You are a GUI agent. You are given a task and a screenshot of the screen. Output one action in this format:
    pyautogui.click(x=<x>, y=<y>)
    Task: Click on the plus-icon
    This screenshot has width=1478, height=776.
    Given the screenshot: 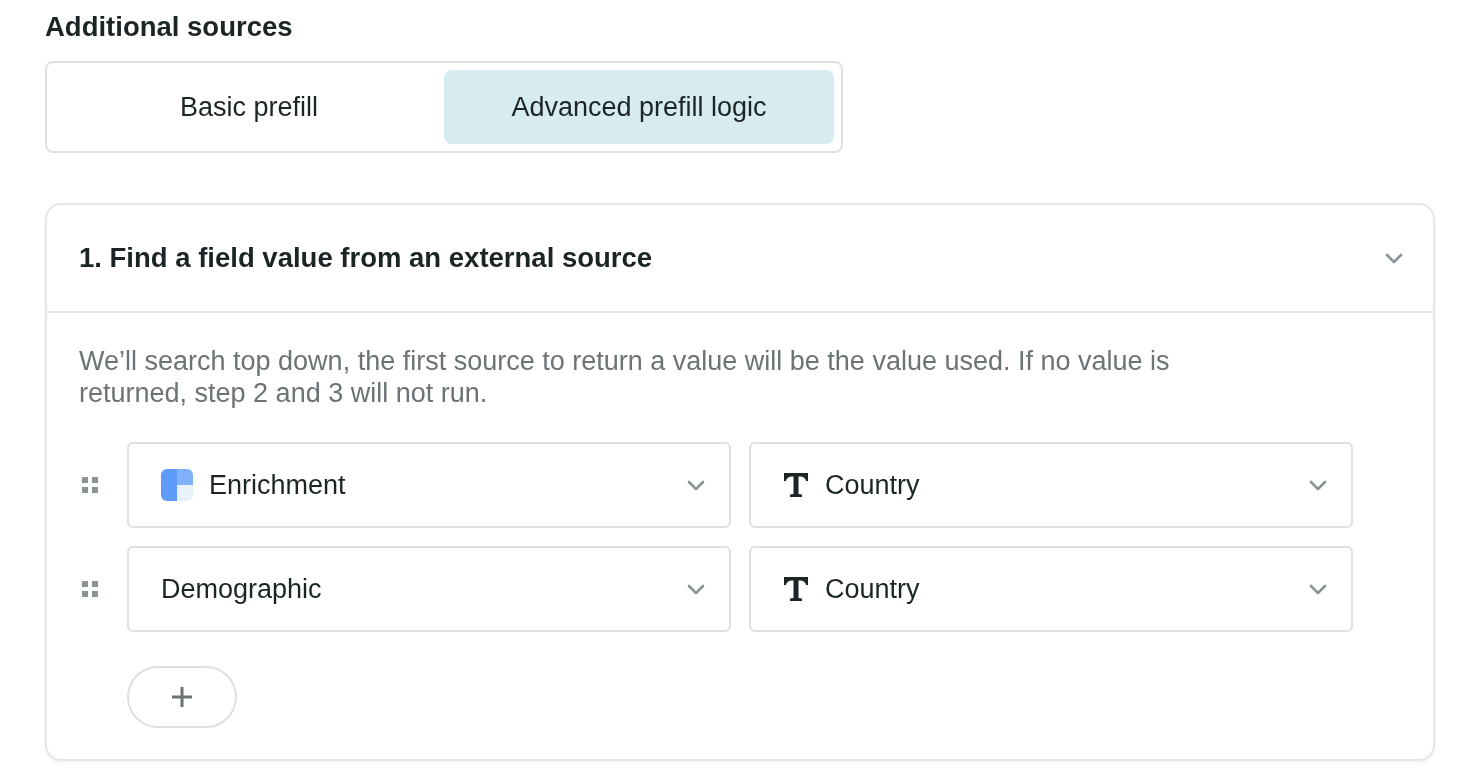 What is the action you would take?
    pyautogui.click(x=182, y=697)
    